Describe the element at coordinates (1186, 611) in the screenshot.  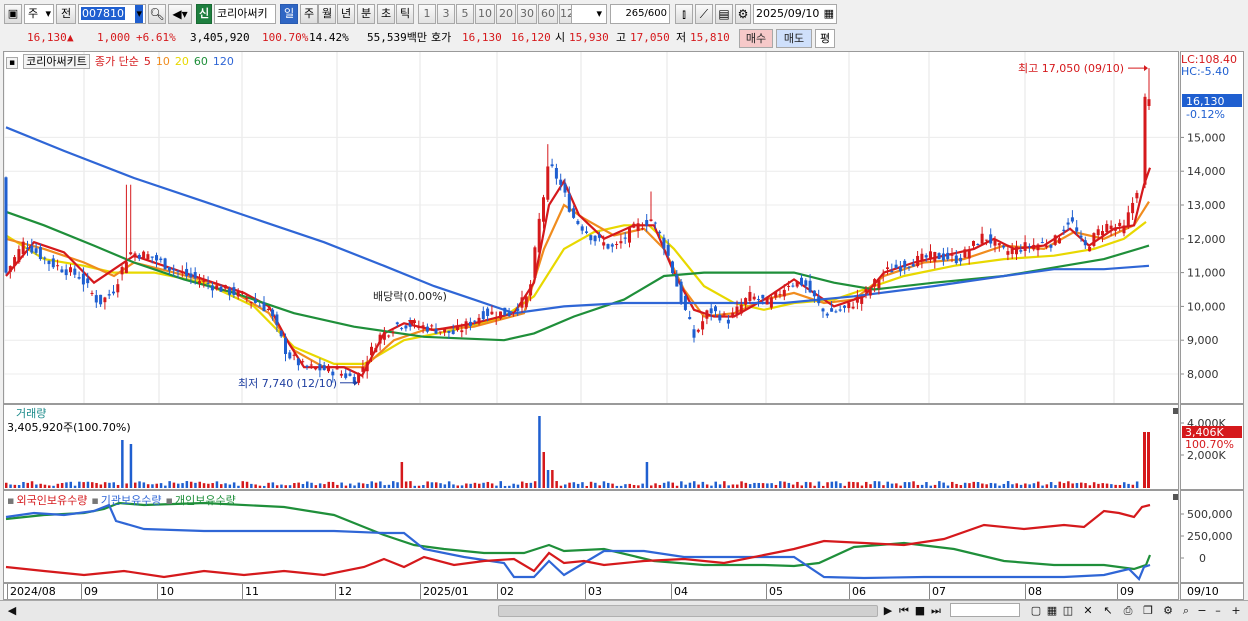
I see `magnifier-icon: ⌕` at that location.